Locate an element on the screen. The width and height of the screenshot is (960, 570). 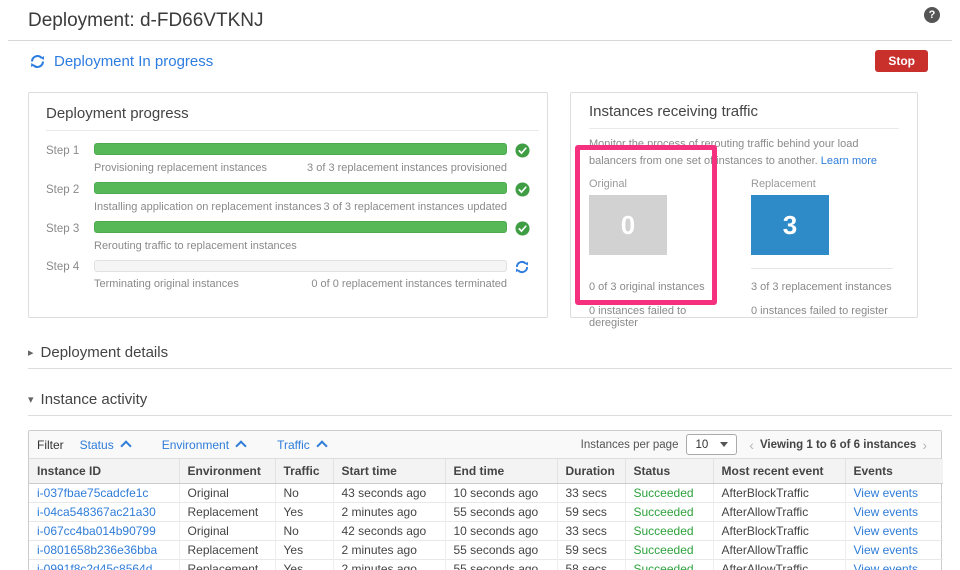
original-count-box: 0 is located at coordinates (628, 225).